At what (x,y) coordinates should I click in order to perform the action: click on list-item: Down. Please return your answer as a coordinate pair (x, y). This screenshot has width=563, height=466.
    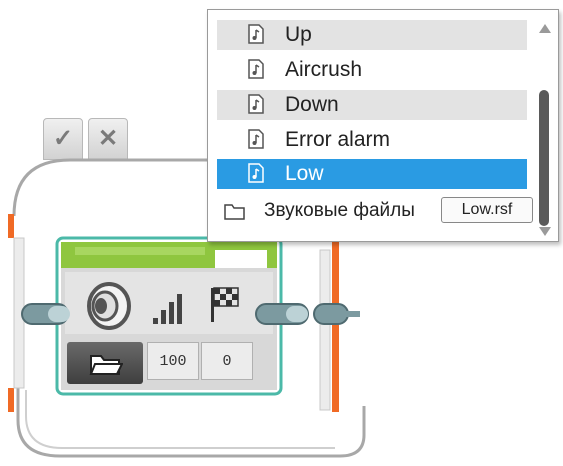
    Looking at the image, I should click on (372, 105).